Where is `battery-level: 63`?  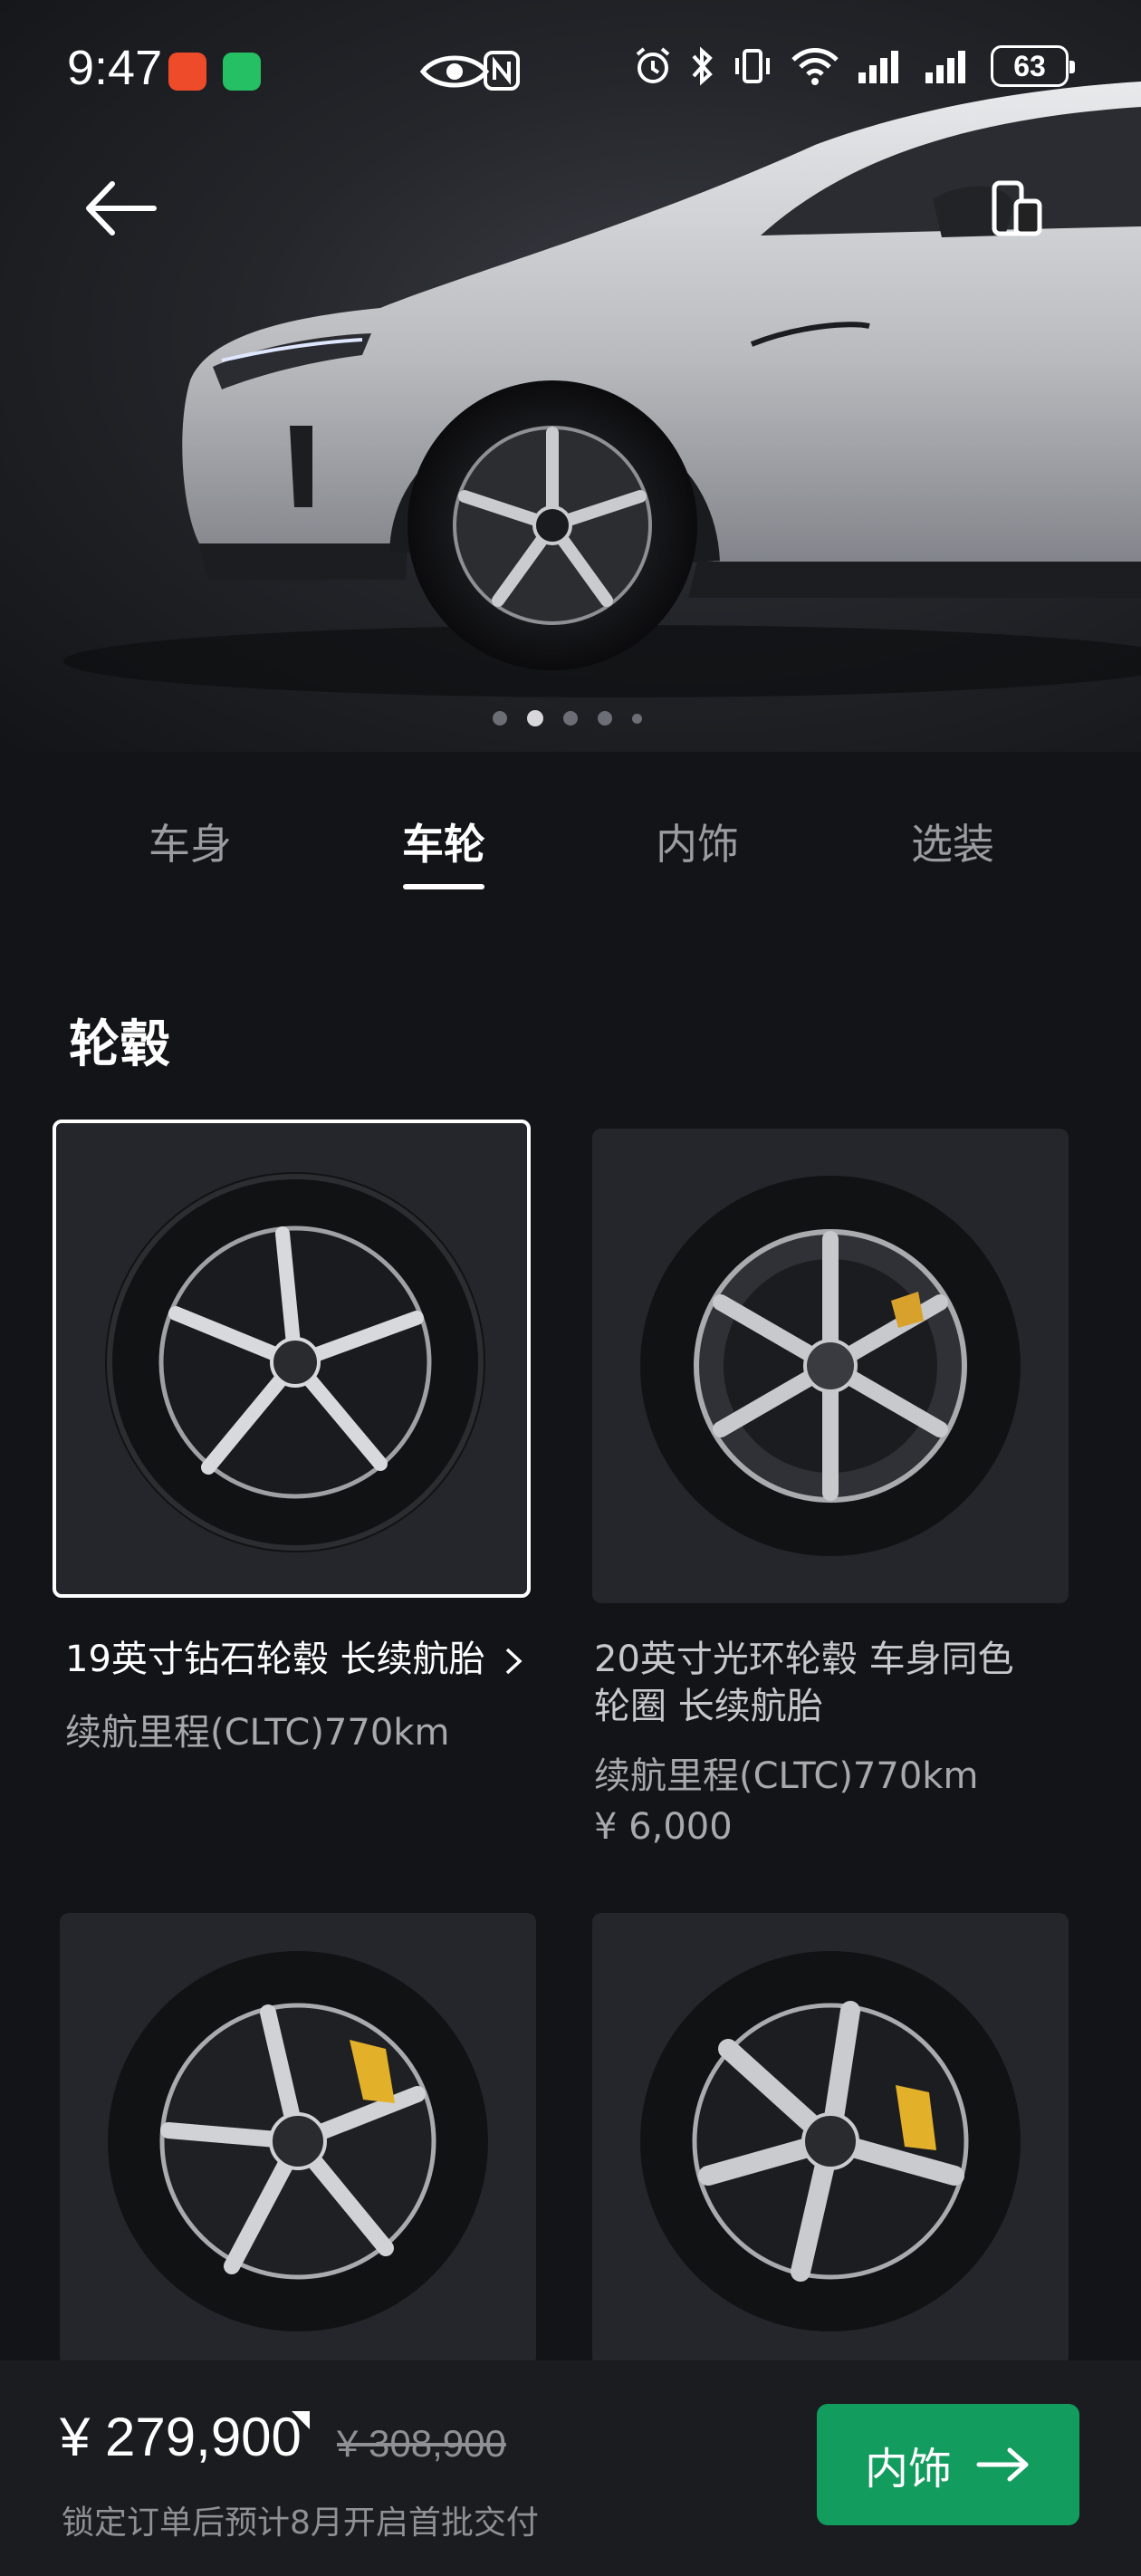 battery-level: 63 is located at coordinates (1030, 65).